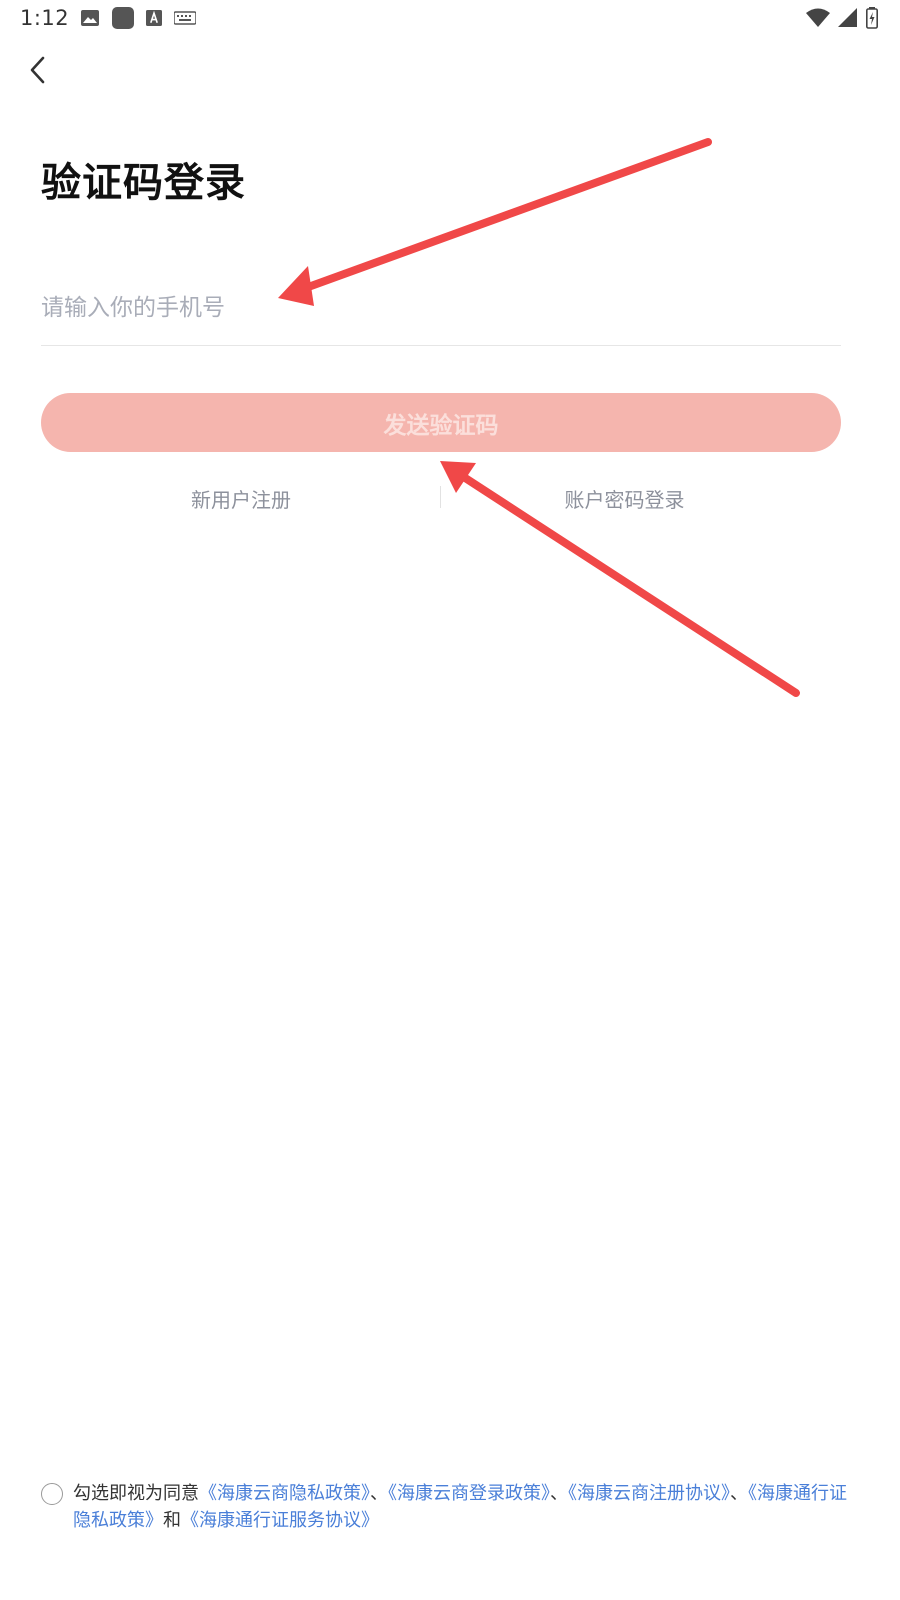 The image size is (900, 1600). I want to click on status-bar: 1:12, so click(450, 19).